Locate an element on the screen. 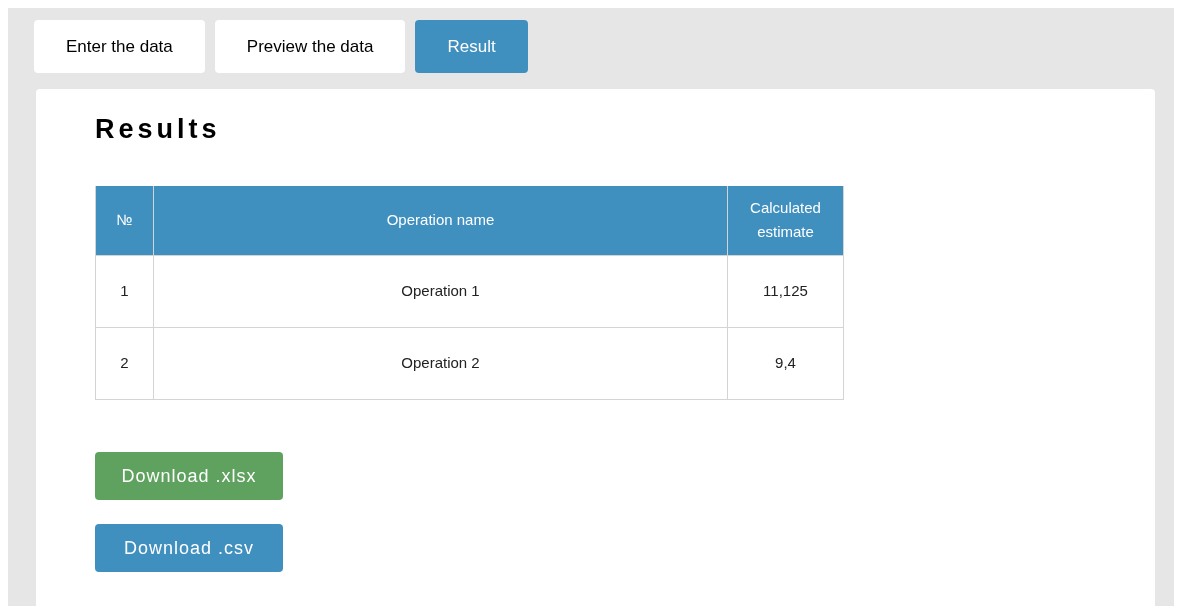  table-cell: 9,4 is located at coordinates (785, 363).